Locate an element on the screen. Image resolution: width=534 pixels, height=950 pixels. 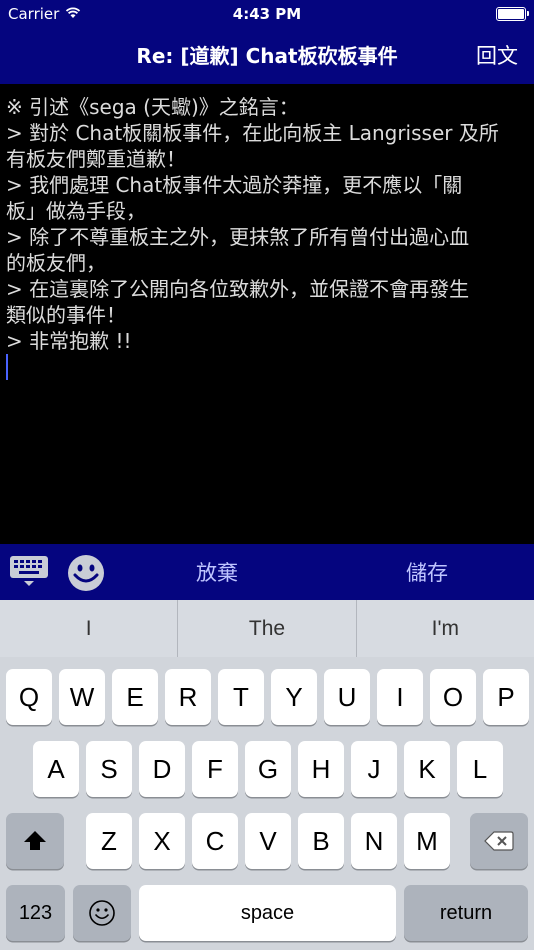
key-n: N is located at coordinates (374, 841).